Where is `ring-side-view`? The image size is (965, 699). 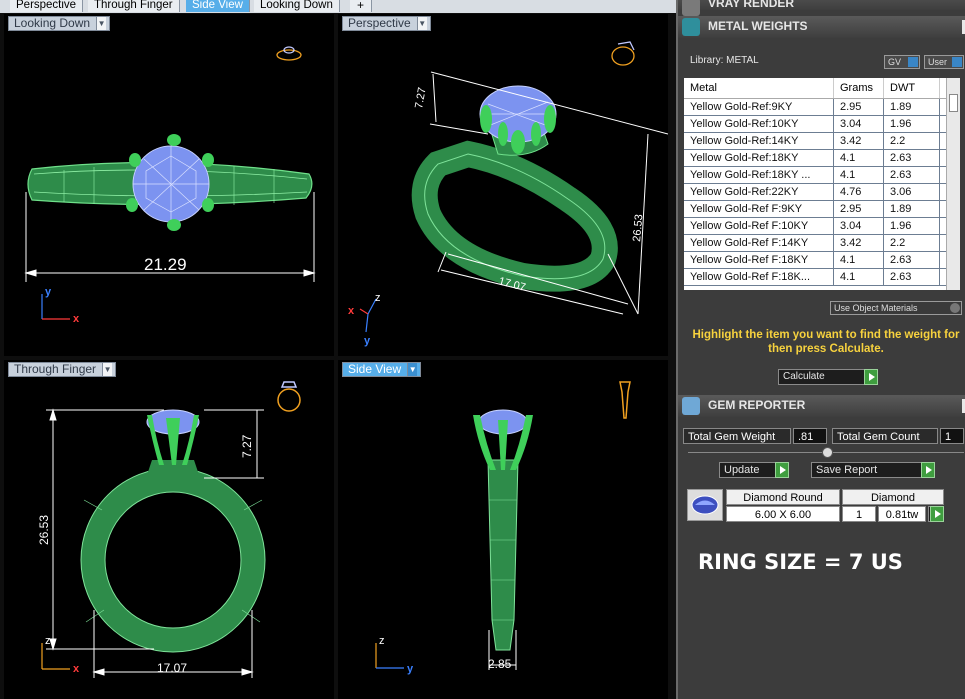 ring-side-view is located at coordinates (503, 530).